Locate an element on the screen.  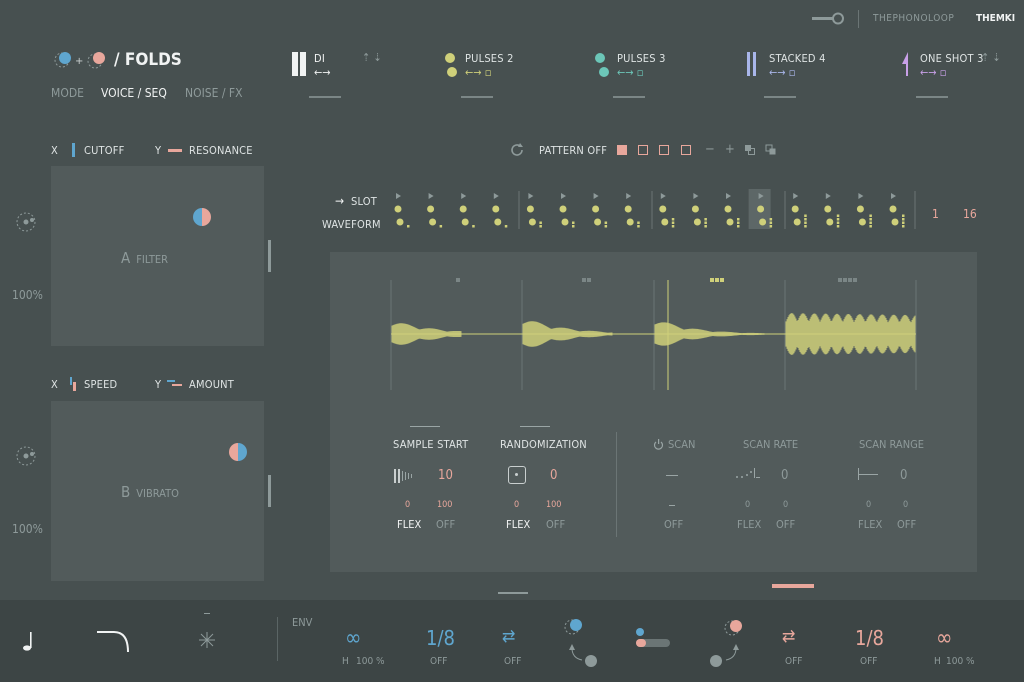
xy-pad-a: A FILTER is located at coordinates (157, 256).